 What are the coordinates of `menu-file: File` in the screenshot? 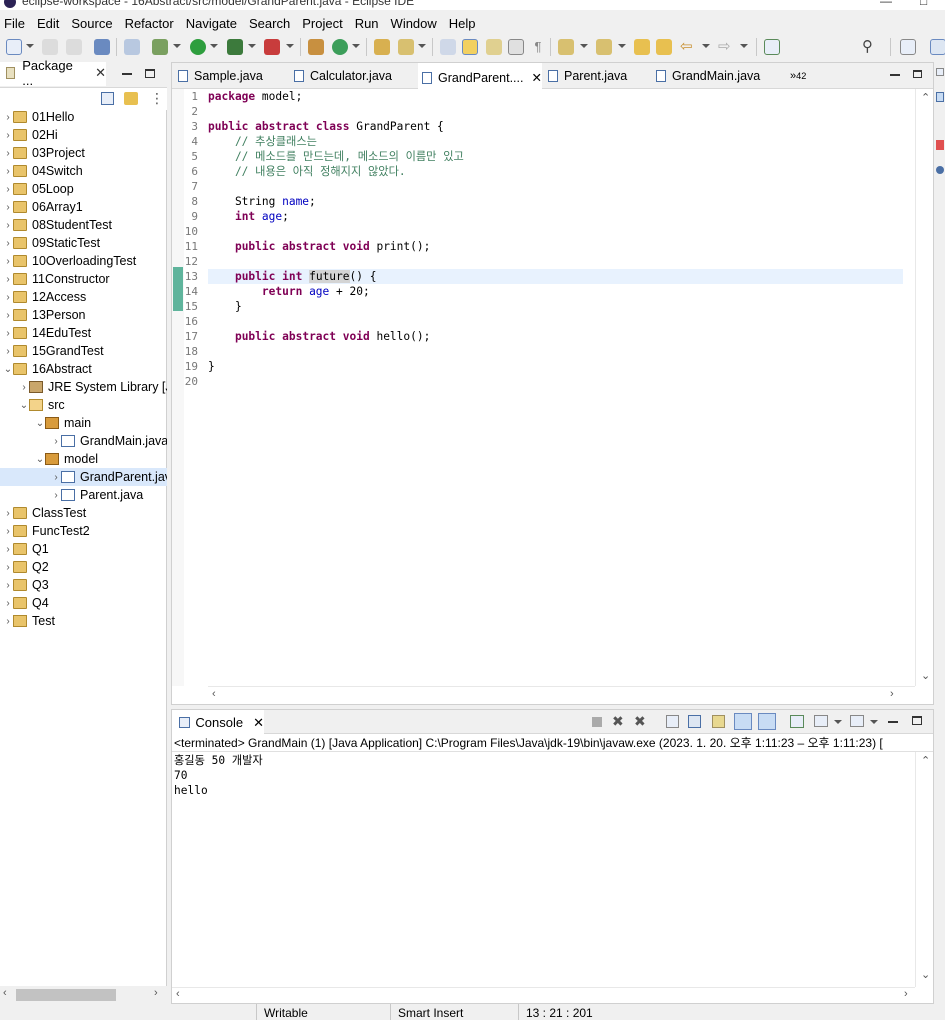 It's located at (14, 23).